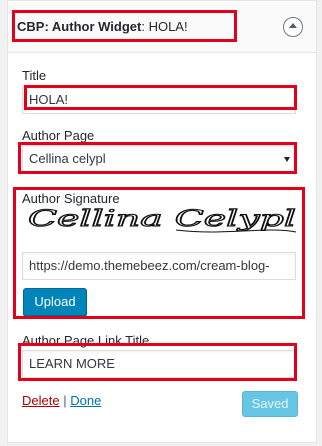  Describe the element at coordinates (79, 26) in the screenshot. I see `widget-title-prefix: CBP: Author Widget` at that location.